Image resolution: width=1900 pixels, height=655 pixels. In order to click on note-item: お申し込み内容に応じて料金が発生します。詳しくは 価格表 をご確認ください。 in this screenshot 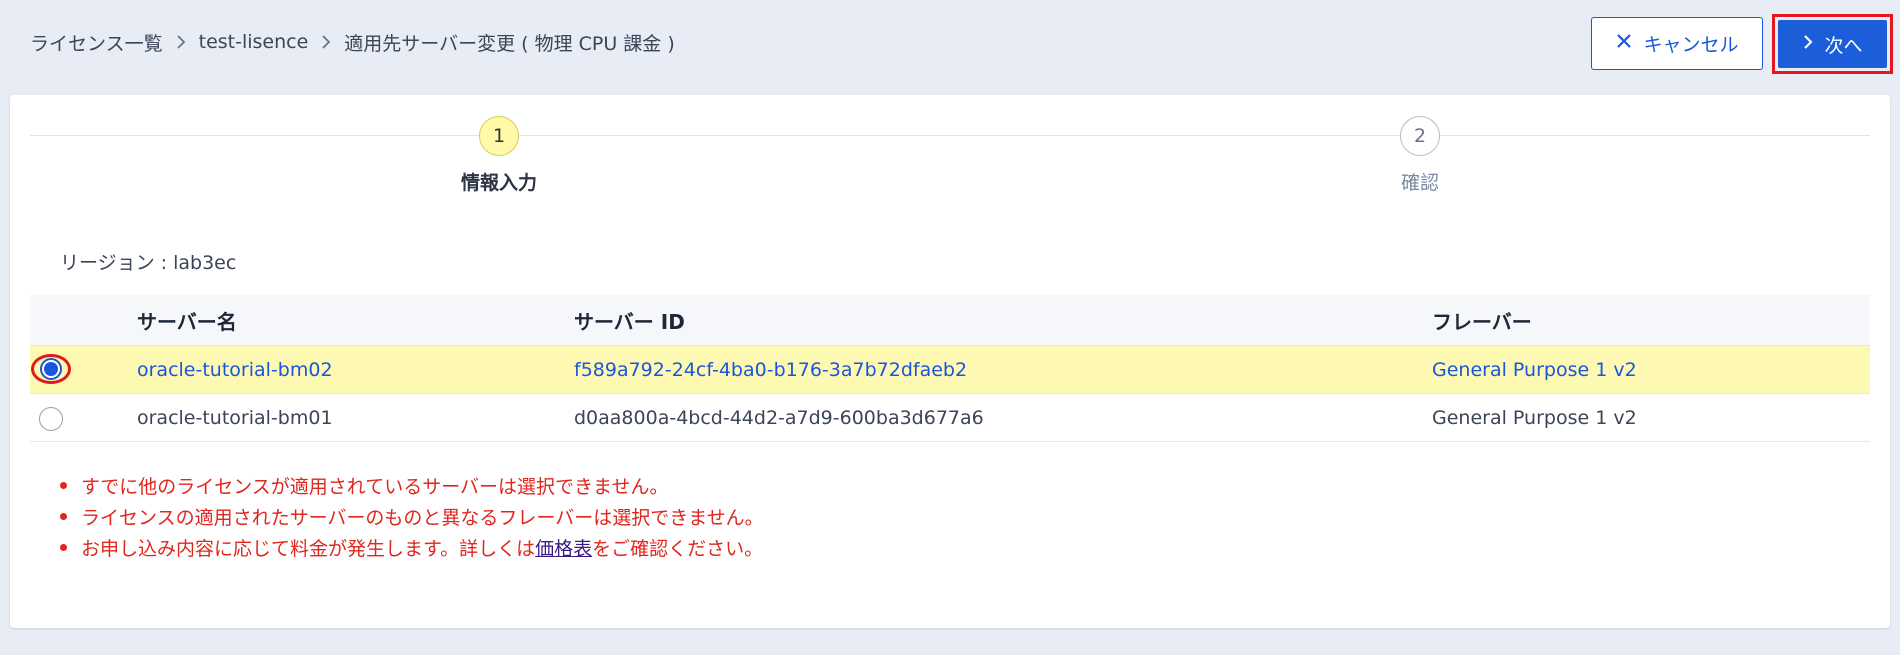, I will do `click(412, 547)`.